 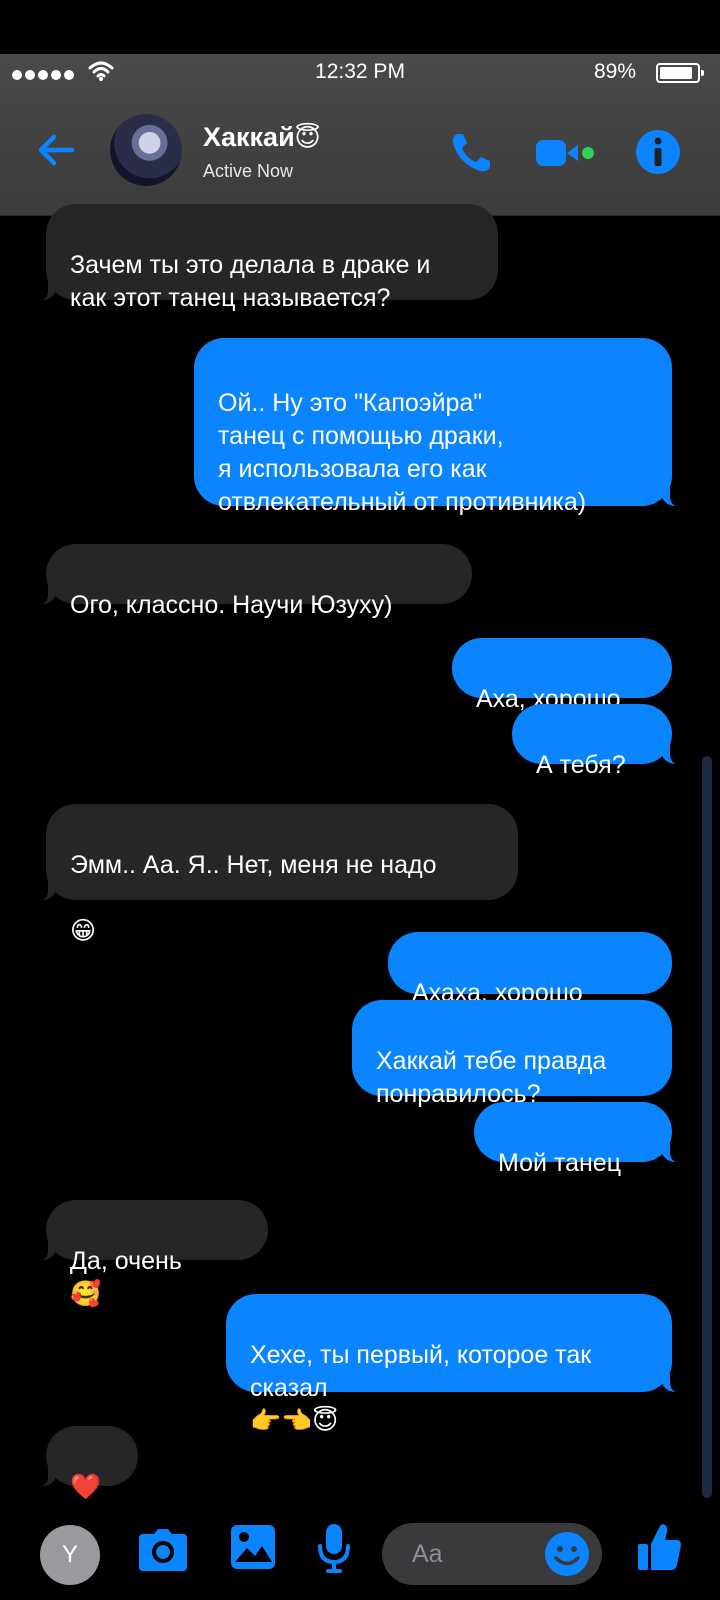 I want to click on contact-avatar, so click(x=146, y=150).